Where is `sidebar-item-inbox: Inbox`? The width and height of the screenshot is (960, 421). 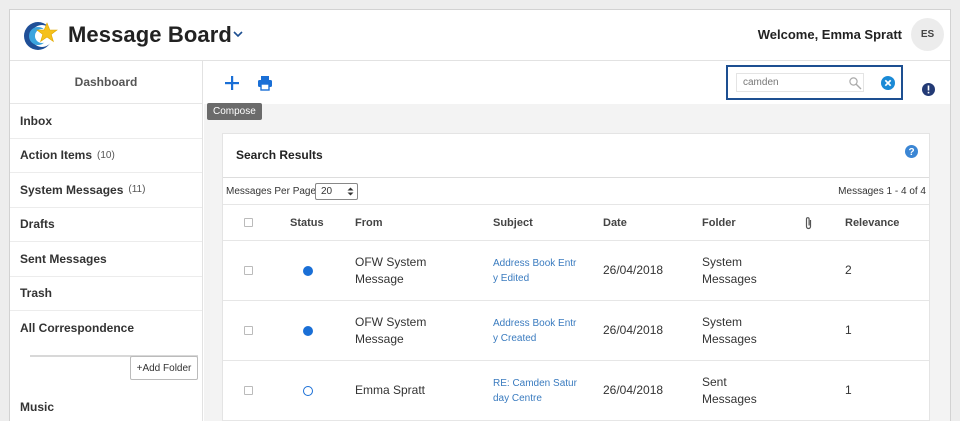 sidebar-item-inbox: Inbox is located at coordinates (106, 121).